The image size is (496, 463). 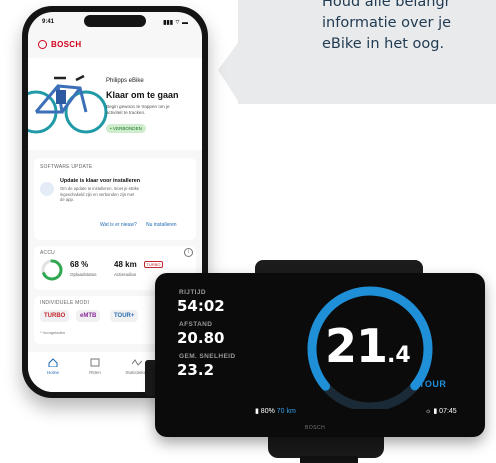 I want to click on battery-percent: 68 %, so click(x=79, y=264).